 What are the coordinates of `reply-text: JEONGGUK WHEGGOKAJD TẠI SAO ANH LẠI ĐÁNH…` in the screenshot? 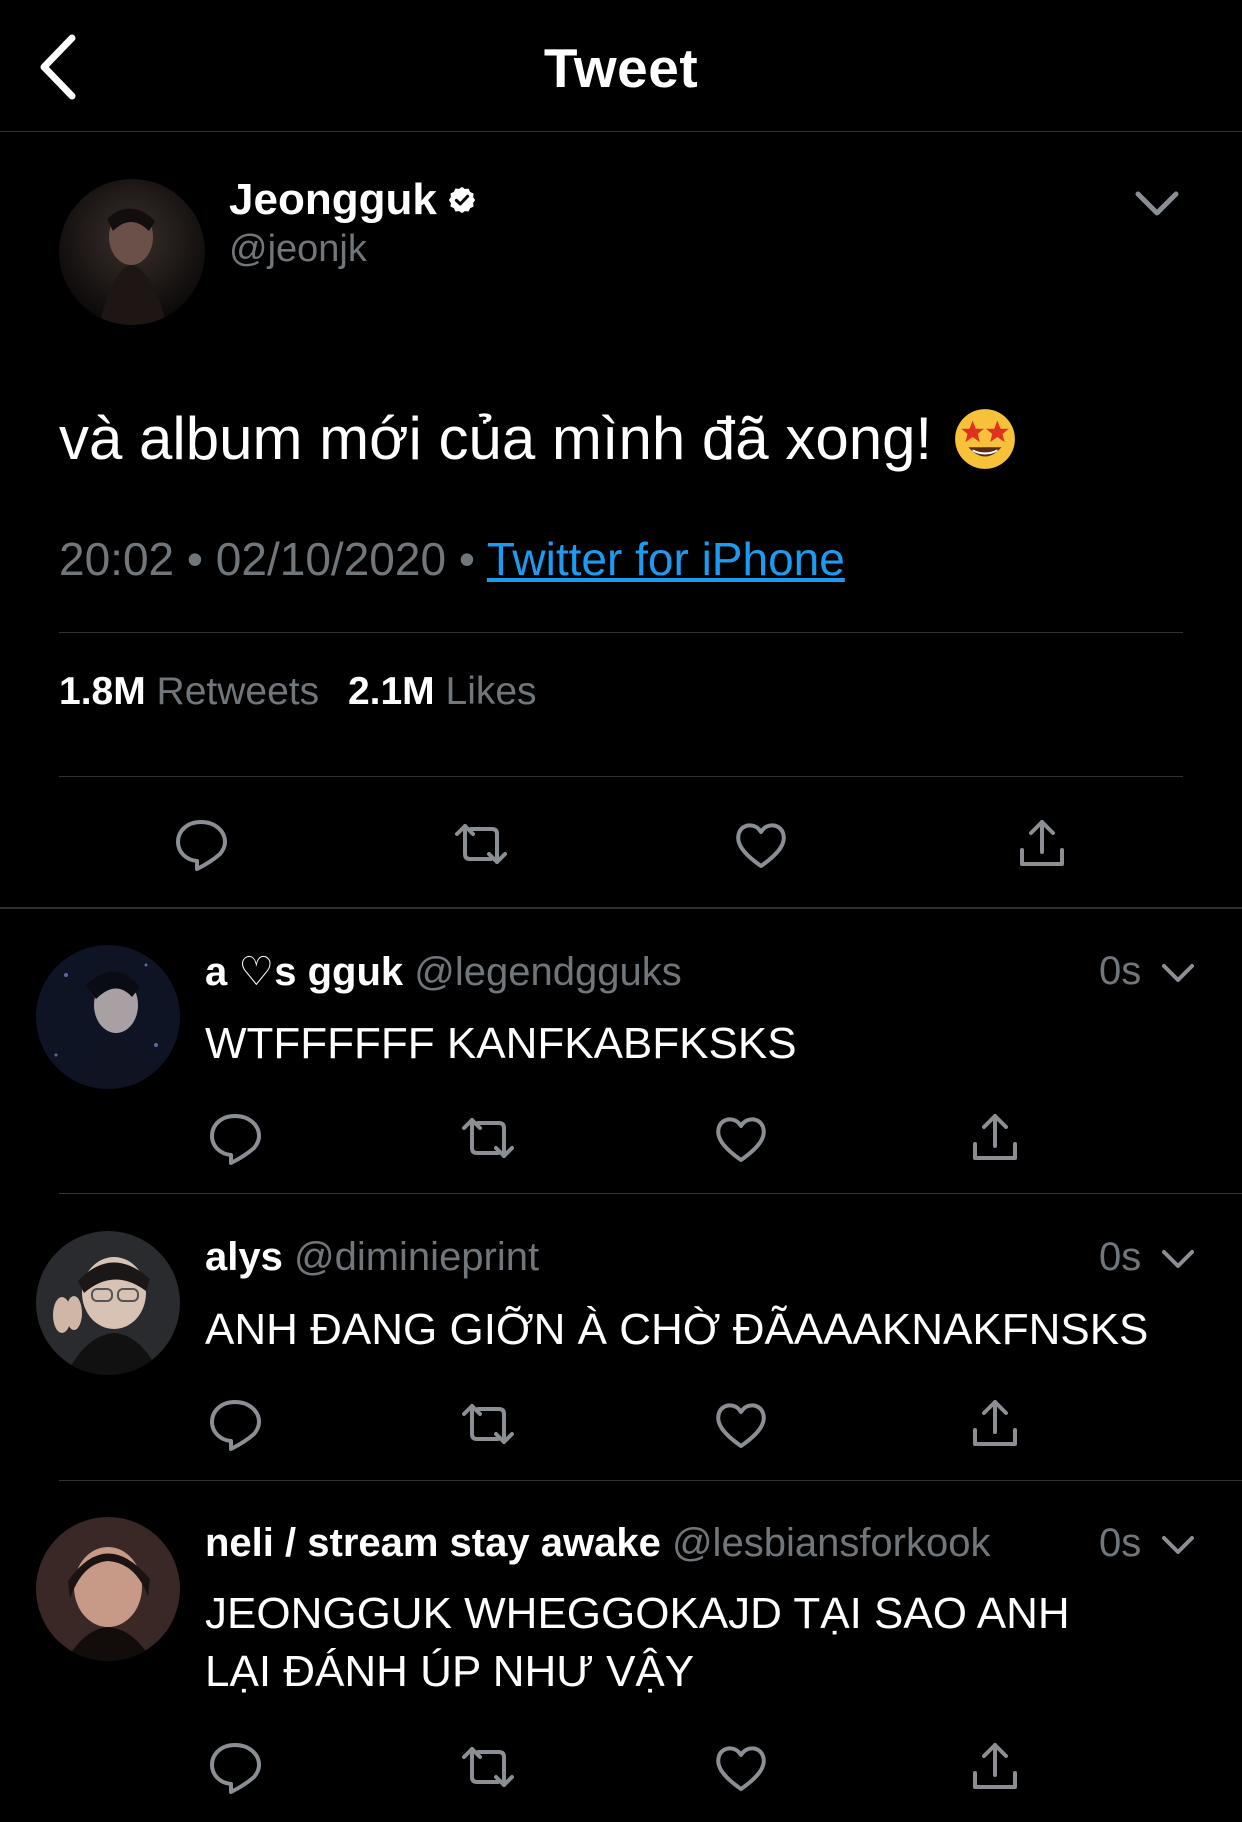 It's located at (637, 1642).